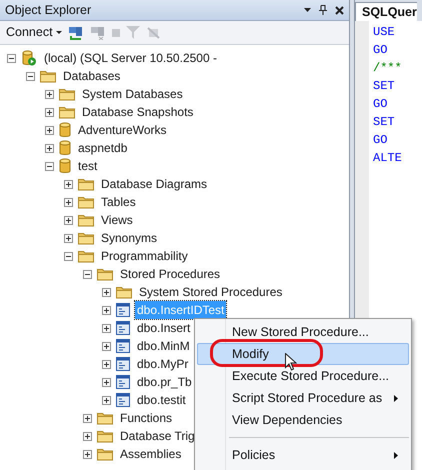 The width and height of the screenshot is (422, 470). Describe the element at coordinates (132, 94) in the screenshot. I see `tree-item: System Databases` at that location.